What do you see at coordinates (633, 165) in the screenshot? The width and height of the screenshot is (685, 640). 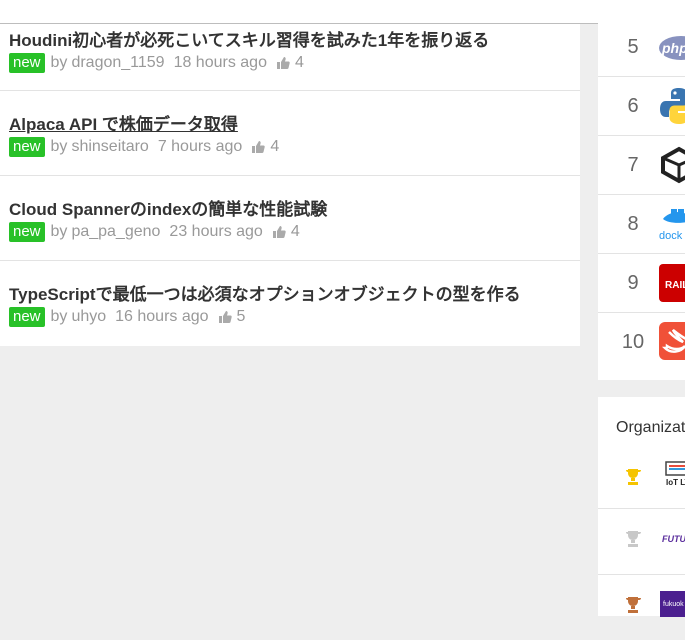 I see `rank-number: 7` at bounding box center [633, 165].